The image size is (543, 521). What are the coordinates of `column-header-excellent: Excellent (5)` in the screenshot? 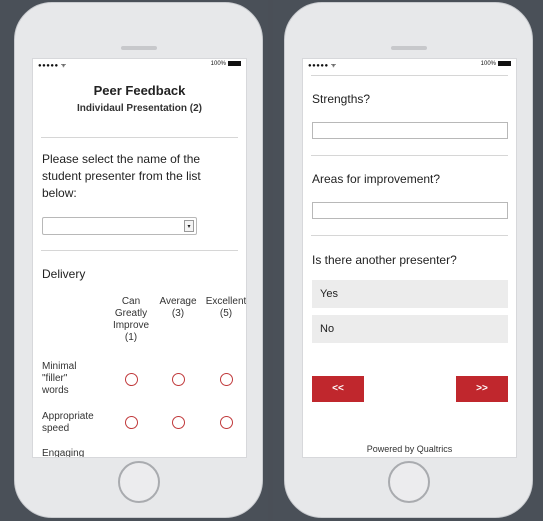 It's located at (224, 308).